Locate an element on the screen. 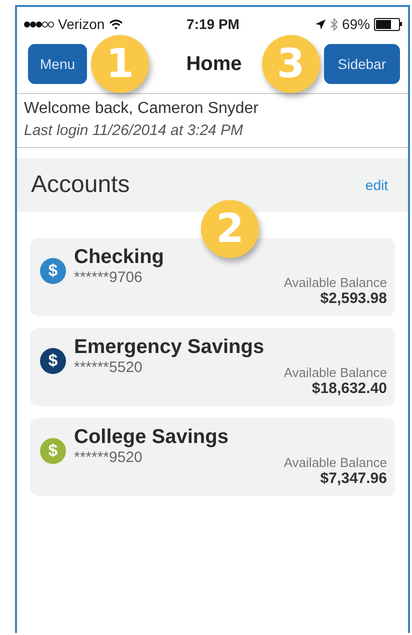  wifi-icon is located at coordinates (115, 24).